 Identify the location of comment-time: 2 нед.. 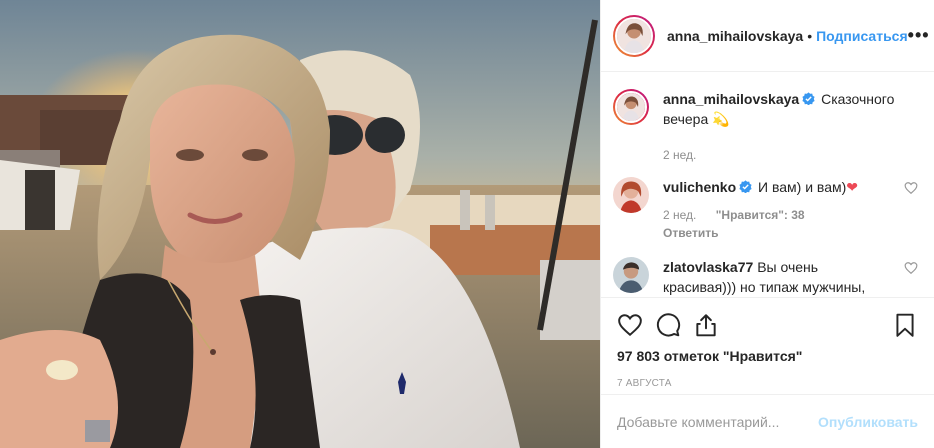
(679, 215).